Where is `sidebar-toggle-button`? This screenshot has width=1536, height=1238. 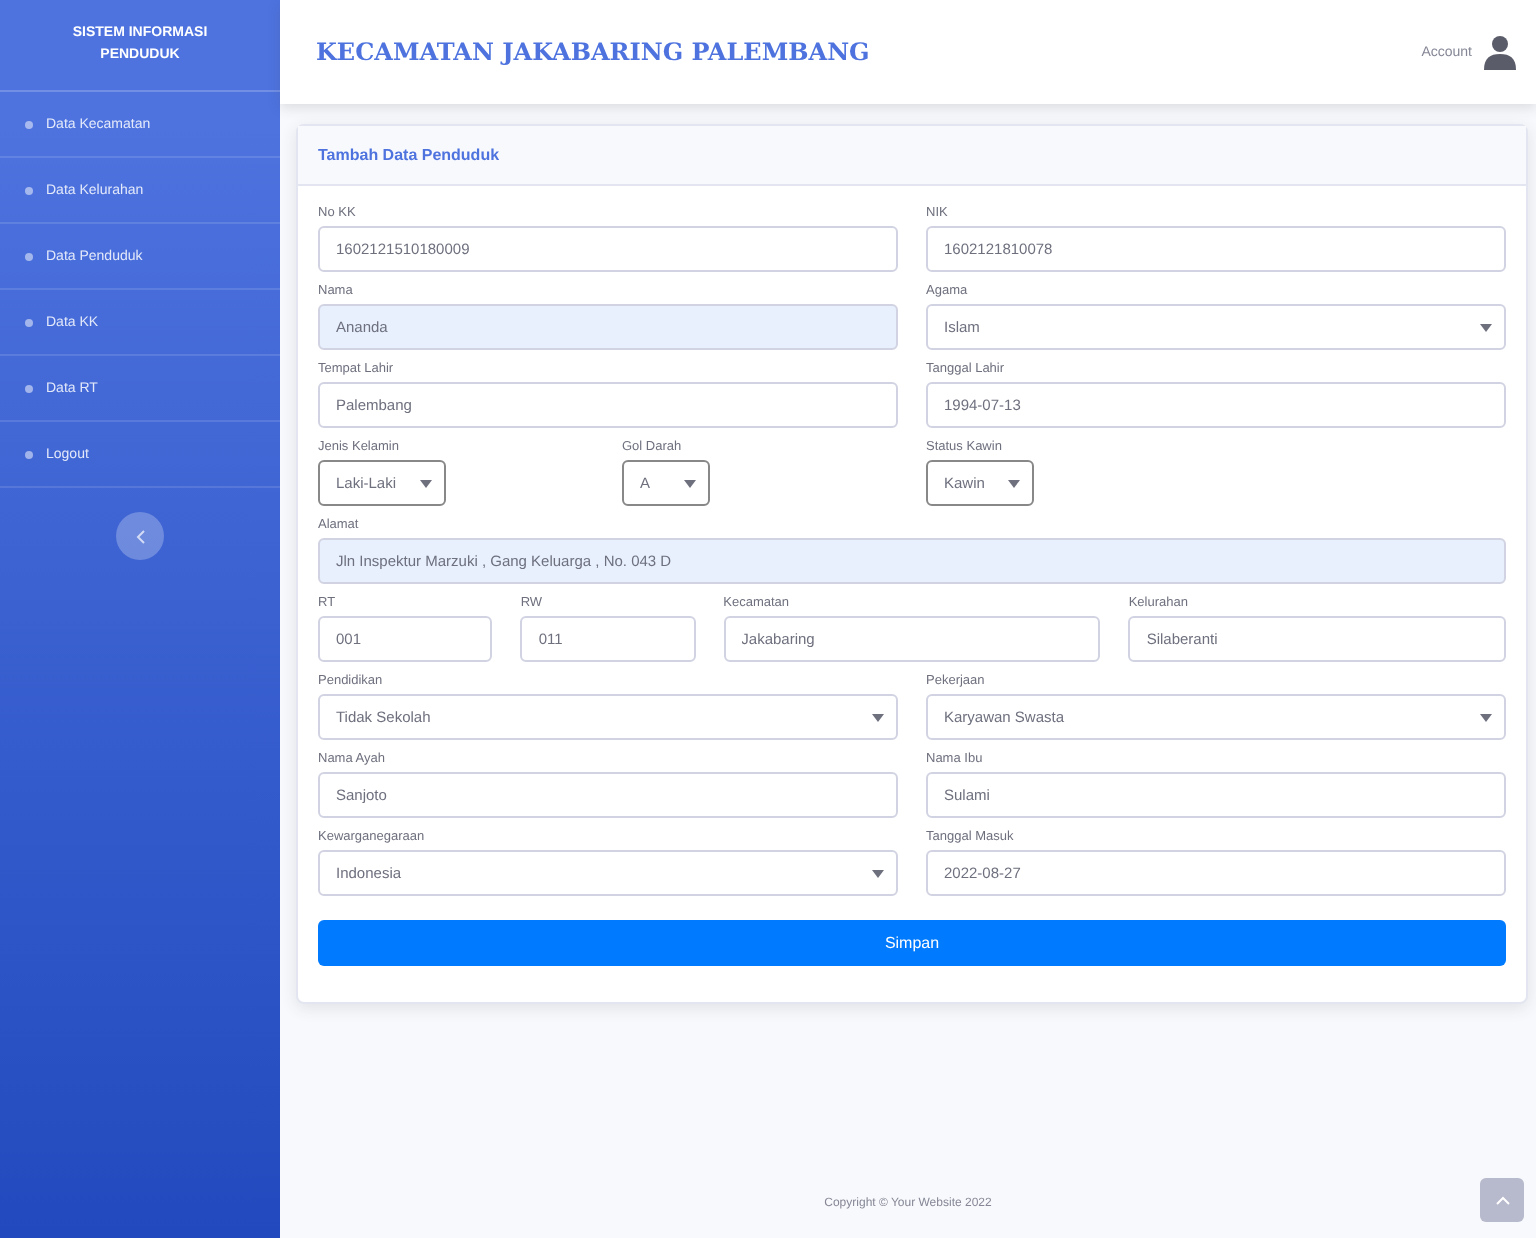 sidebar-toggle-button is located at coordinates (140, 536).